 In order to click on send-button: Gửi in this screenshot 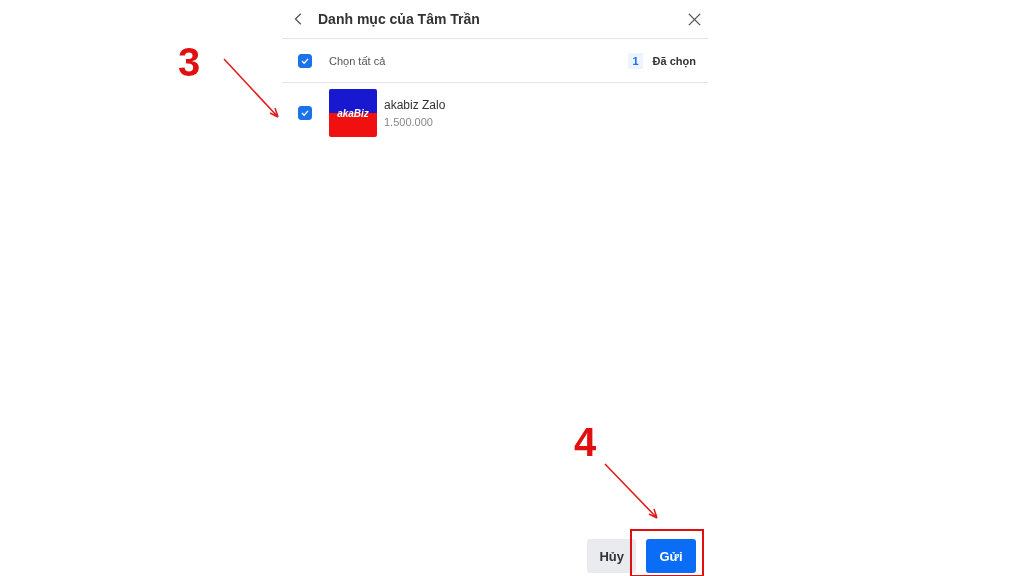, I will do `click(671, 556)`.